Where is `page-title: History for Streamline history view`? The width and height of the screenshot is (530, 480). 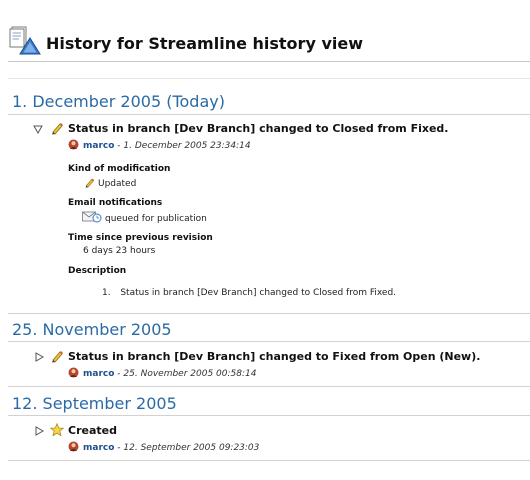 page-title: History for Streamline history view is located at coordinates (204, 43).